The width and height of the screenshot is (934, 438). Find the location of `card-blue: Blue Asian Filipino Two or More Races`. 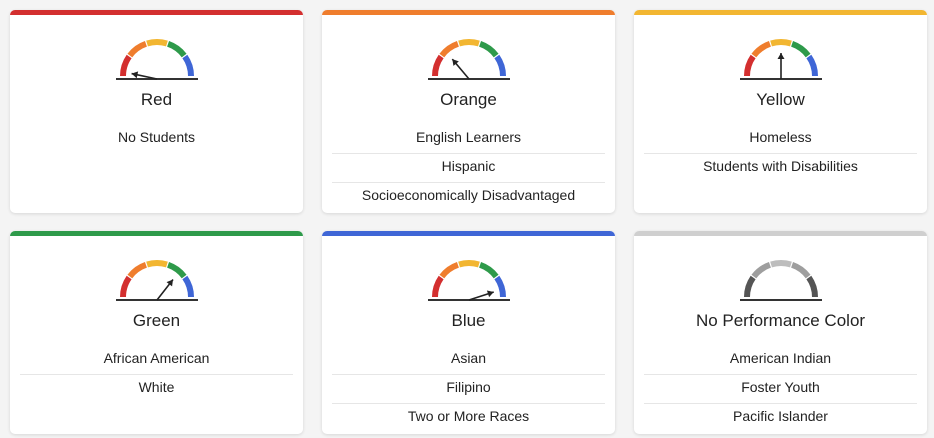

card-blue: Blue Asian Filipino Two or More Races is located at coordinates (468, 332).